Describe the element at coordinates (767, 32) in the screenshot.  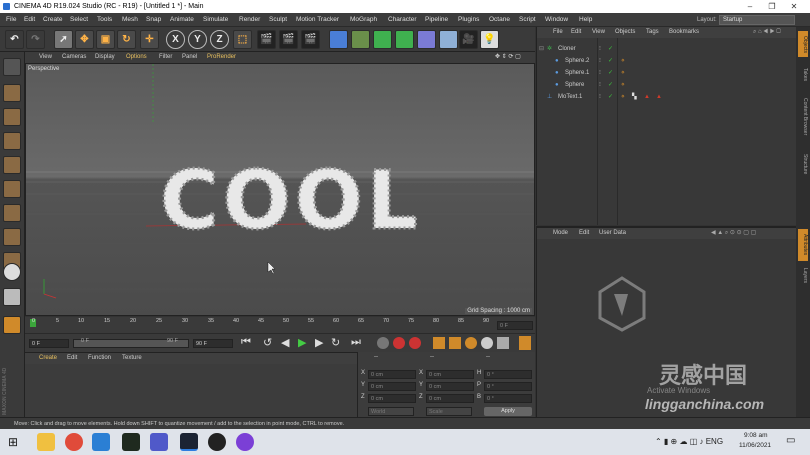
I see `obj-search-icon: ⌕ ⌂ ◀ ▶ ▢` at that location.